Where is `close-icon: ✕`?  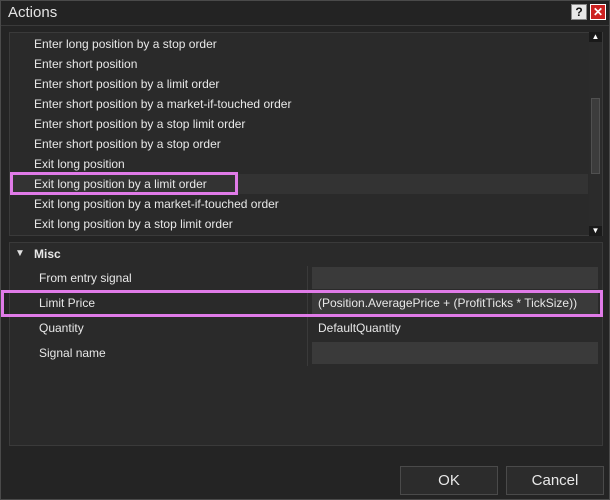 close-icon: ✕ is located at coordinates (598, 12).